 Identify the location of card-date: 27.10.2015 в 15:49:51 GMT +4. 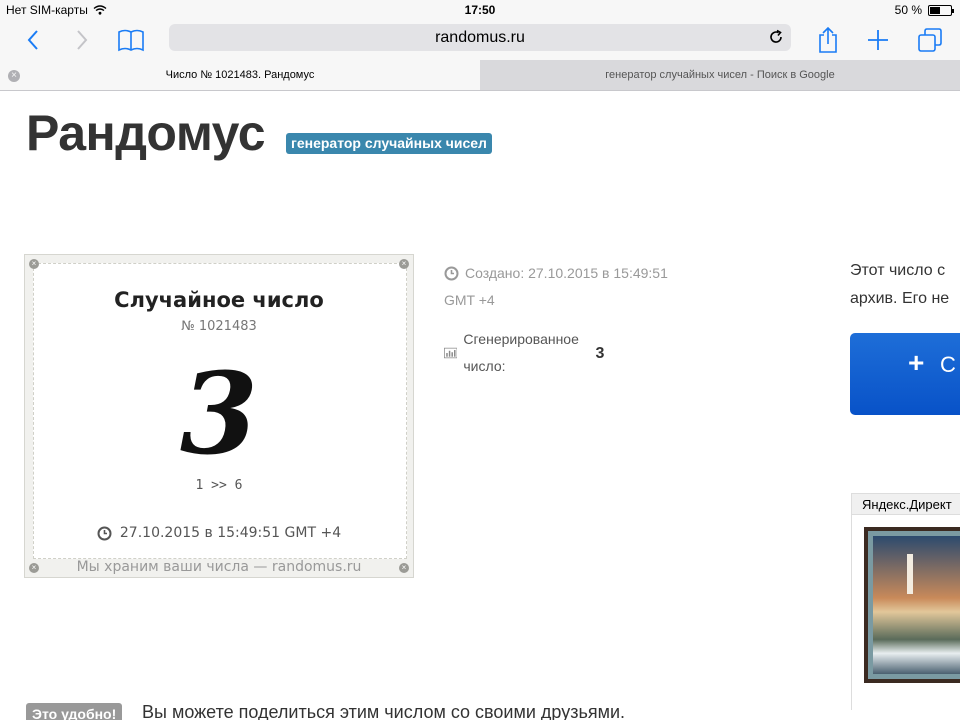
(219, 533).